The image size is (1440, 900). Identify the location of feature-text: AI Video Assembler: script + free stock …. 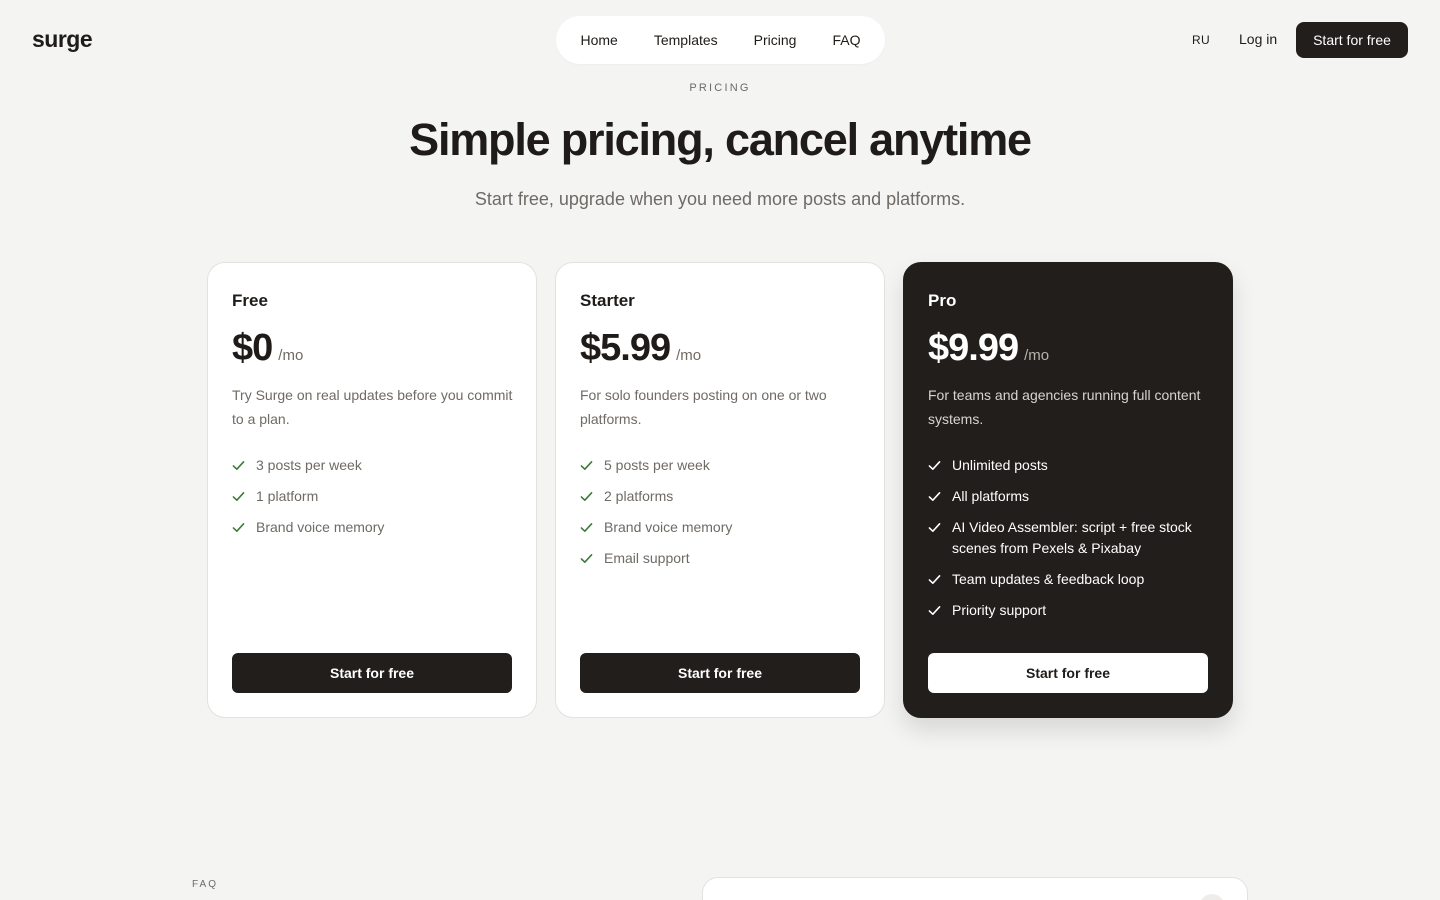
(1072, 537).